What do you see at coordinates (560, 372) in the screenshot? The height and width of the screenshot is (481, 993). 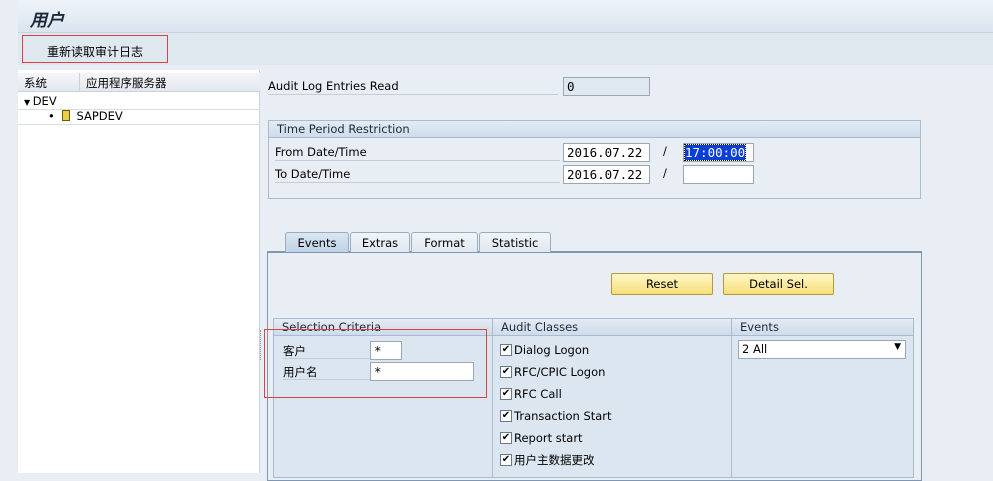 I see `audit-class-label: RFC/CPIC Logon` at bounding box center [560, 372].